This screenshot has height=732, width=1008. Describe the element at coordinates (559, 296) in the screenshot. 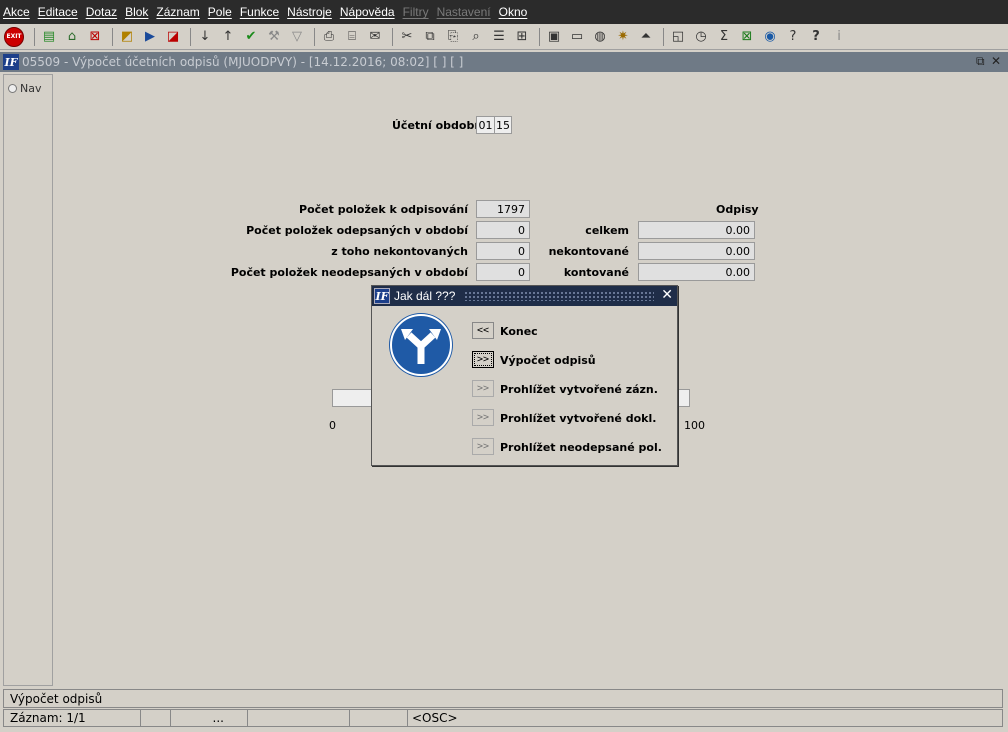

I see `title-pattern` at that location.